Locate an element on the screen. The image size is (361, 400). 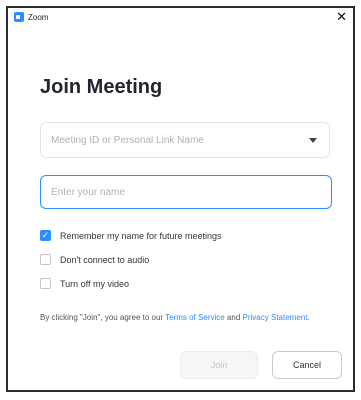
meeting-id-select: Meeting ID or Personal Link Name is located at coordinates (185, 140).